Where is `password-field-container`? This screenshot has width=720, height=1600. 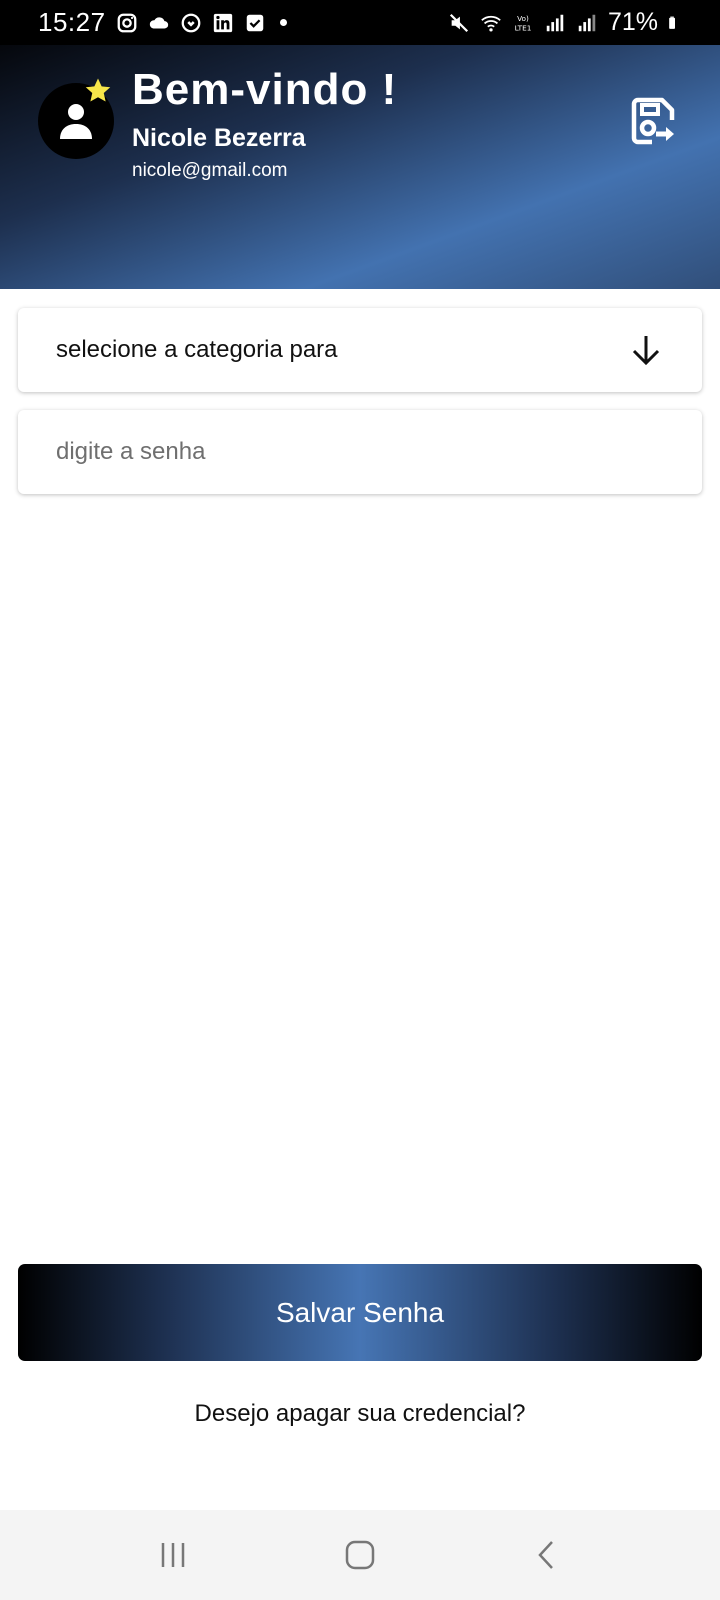
password-field-container is located at coordinates (360, 452).